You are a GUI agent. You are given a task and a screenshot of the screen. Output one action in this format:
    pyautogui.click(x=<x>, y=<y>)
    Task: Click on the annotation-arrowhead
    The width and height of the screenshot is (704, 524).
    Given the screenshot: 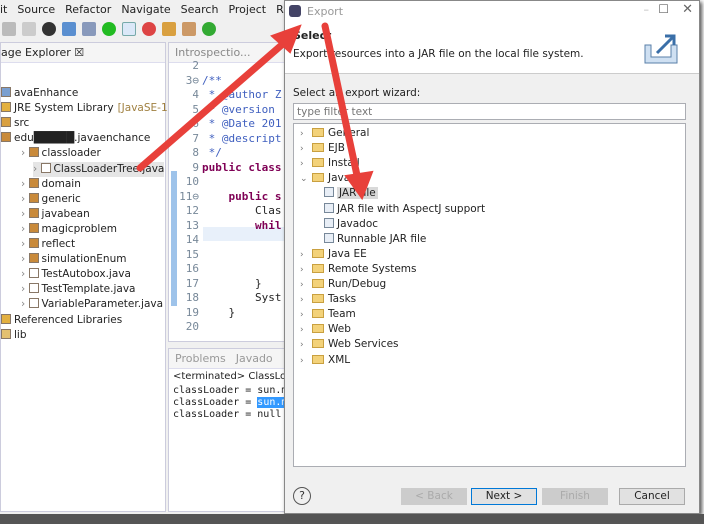 What is the action you would take?
    pyautogui.click(x=359, y=185)
    